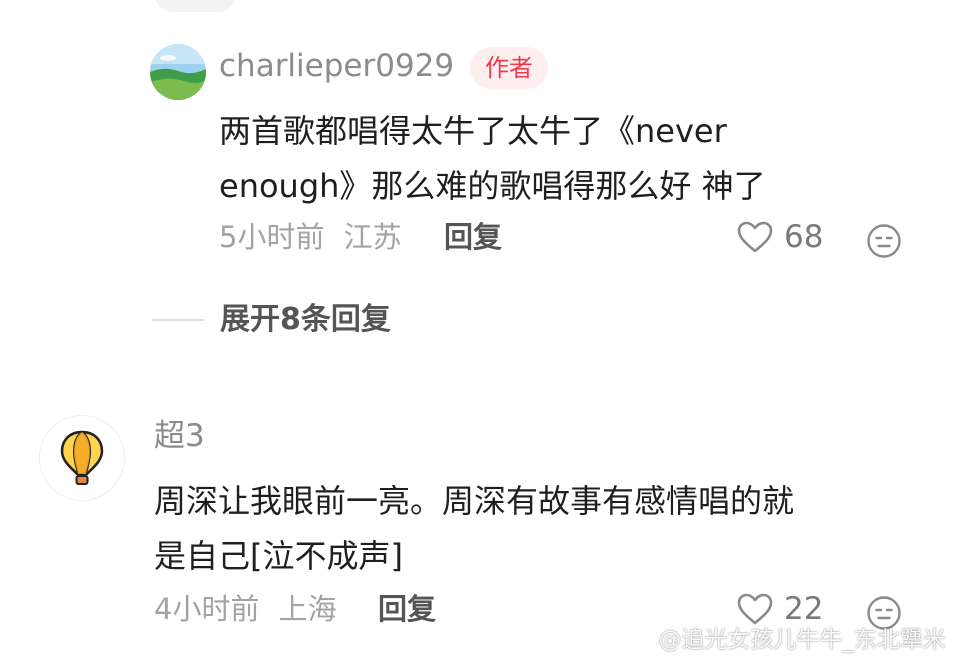  What do you see at coordinates (272, 237) in the screenshot?
I see `comment-time: 5小时前` at bounding box center [272, 237].